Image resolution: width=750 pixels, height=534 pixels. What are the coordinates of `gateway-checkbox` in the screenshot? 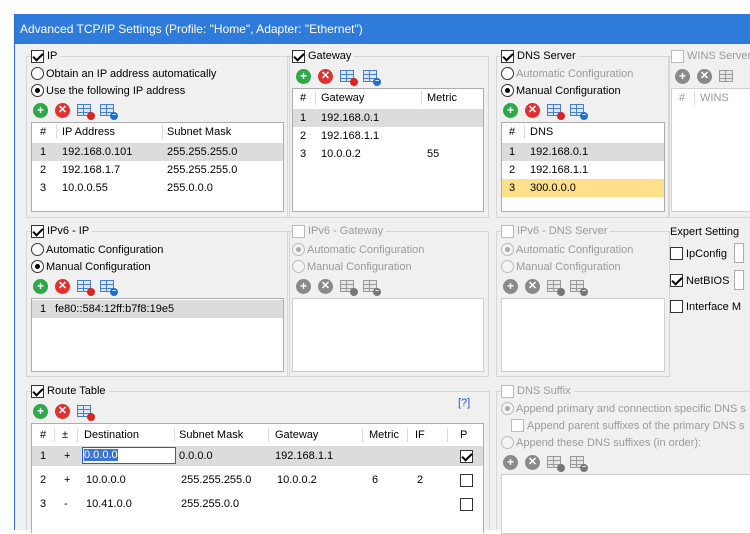 It's located at (298, 56).